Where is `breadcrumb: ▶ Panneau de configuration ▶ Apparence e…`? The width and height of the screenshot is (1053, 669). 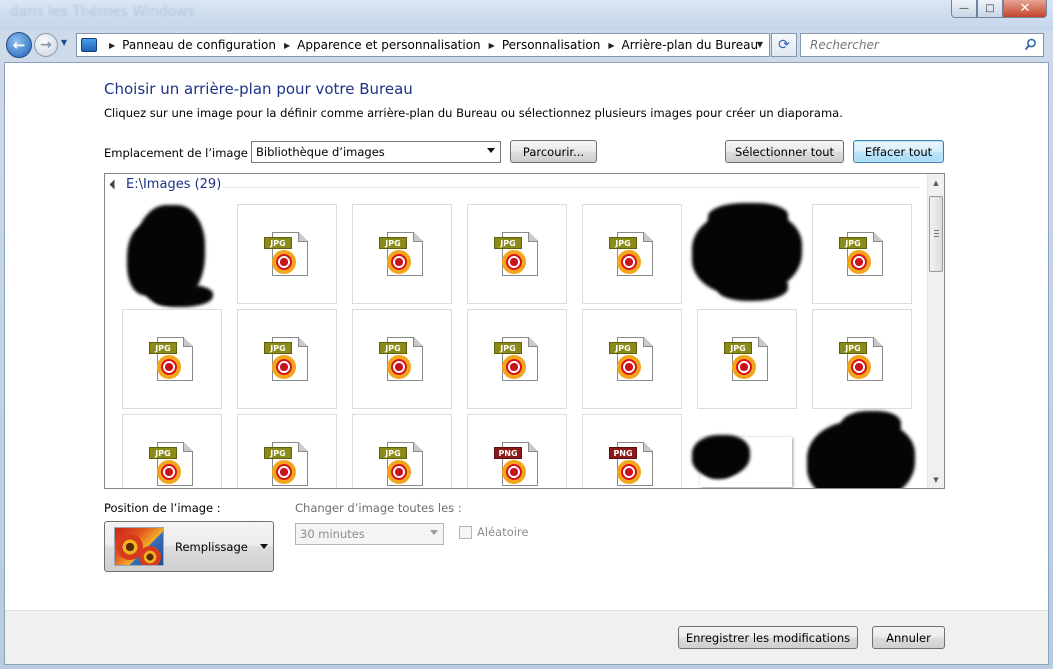 breadcrumb: ▶ Panneau de configuration ▶ Apparence e… is located at coordinates (429, 45).